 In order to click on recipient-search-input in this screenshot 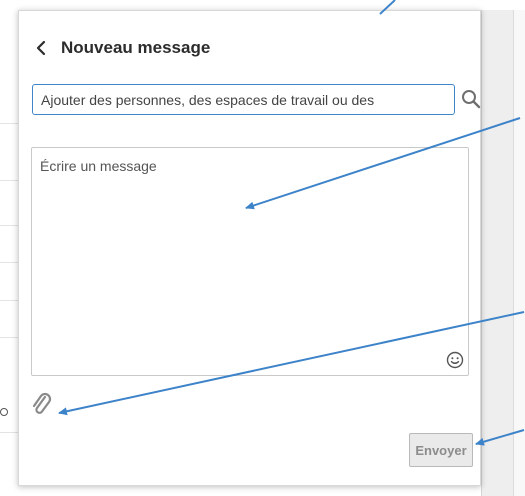, I will do `click(243, 99)`.